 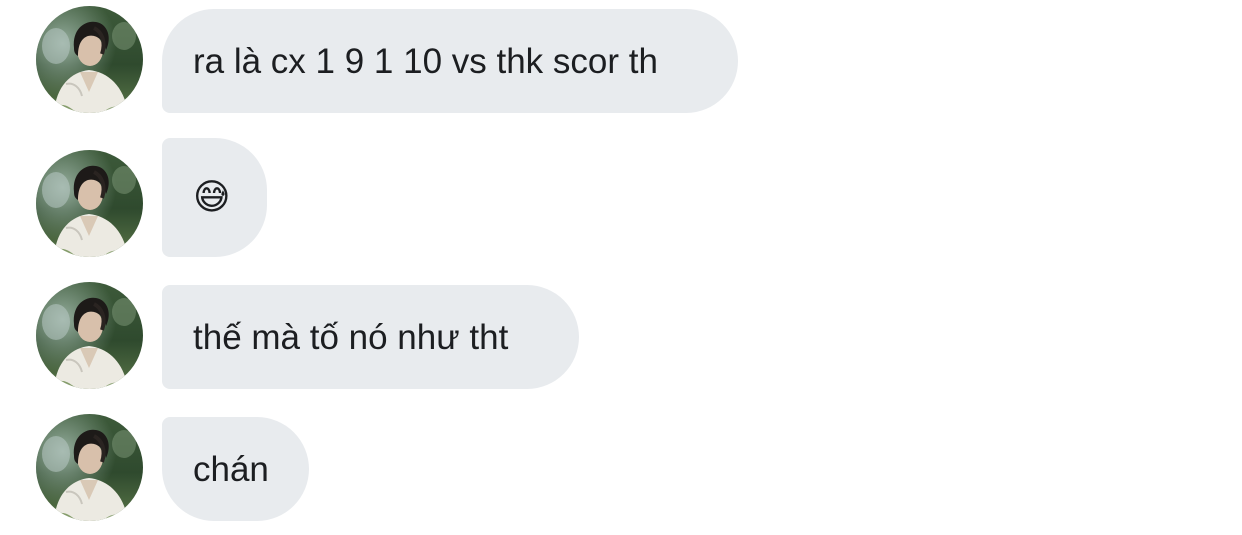 I want to click on message-bubble: 😅, so click(x=214, y=197).